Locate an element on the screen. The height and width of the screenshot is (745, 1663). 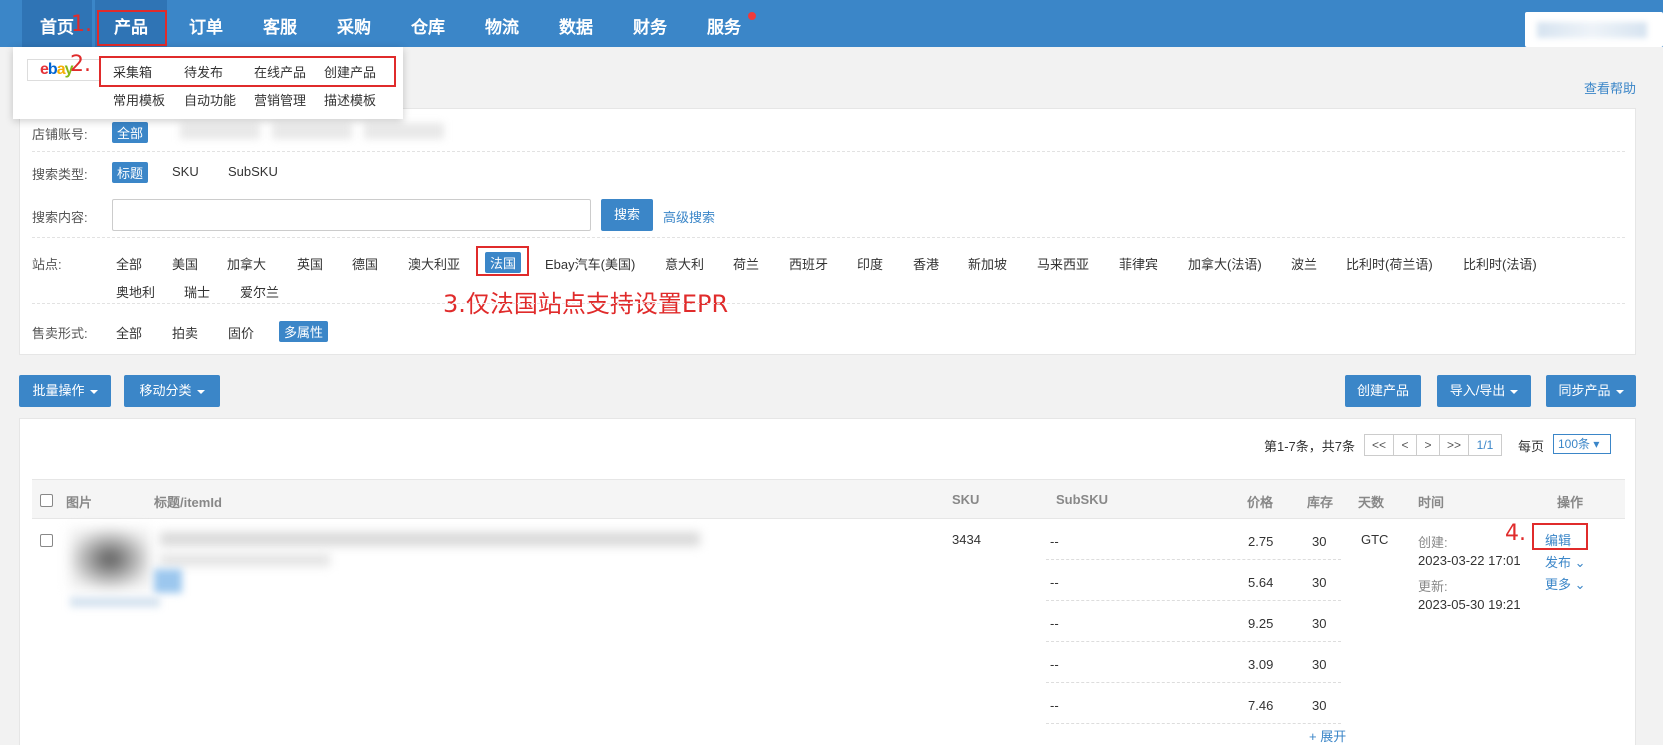
menu-description-templates: 描述模板 is located at coordinates (350, 99).